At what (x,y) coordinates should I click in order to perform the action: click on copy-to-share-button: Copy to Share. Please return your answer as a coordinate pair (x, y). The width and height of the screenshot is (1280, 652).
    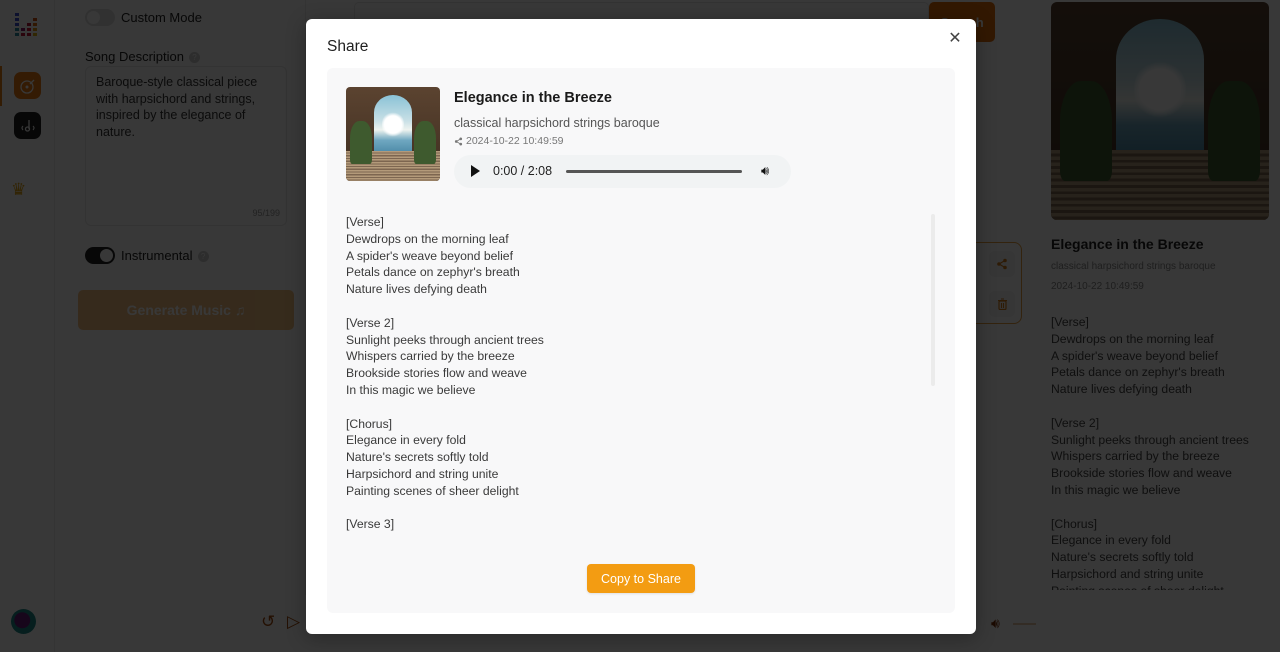
    Looking at the image, I should click on (641, 578).